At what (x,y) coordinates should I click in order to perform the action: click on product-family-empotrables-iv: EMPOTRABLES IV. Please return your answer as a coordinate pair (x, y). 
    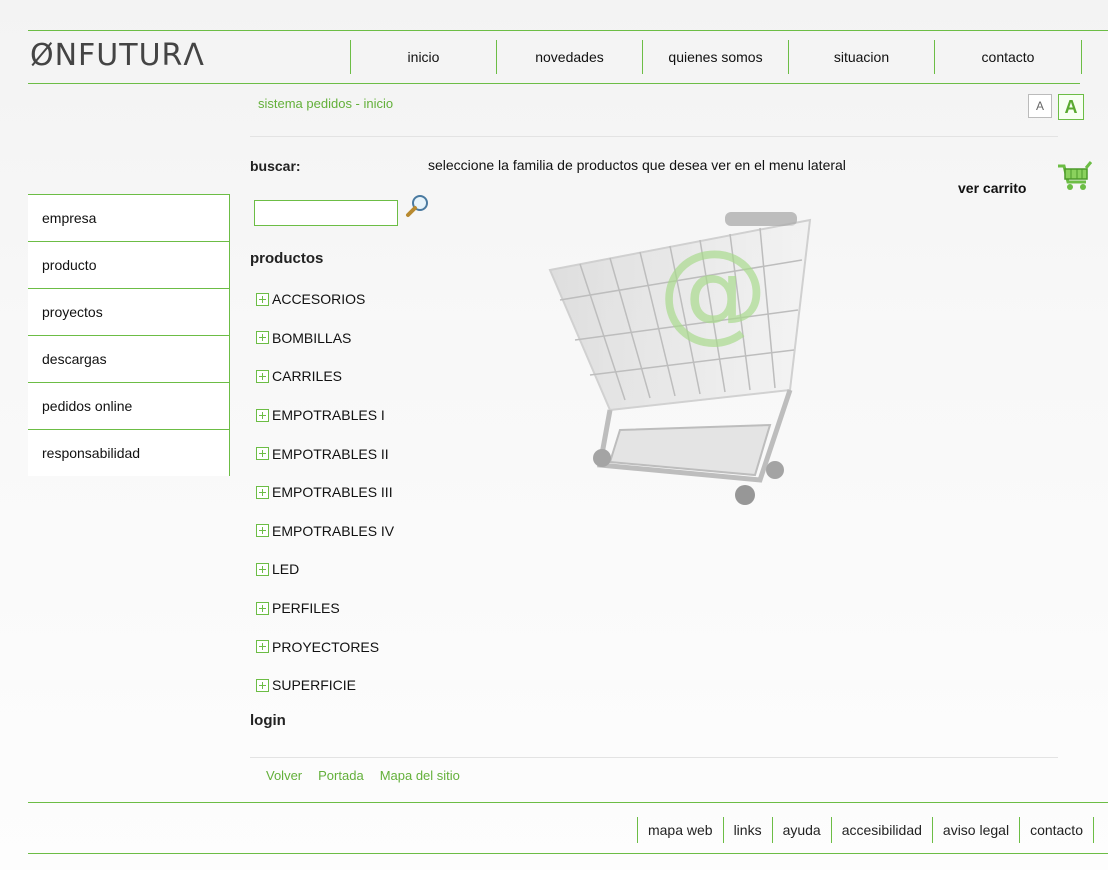
    Looking at the image, I should click on (325, 531).